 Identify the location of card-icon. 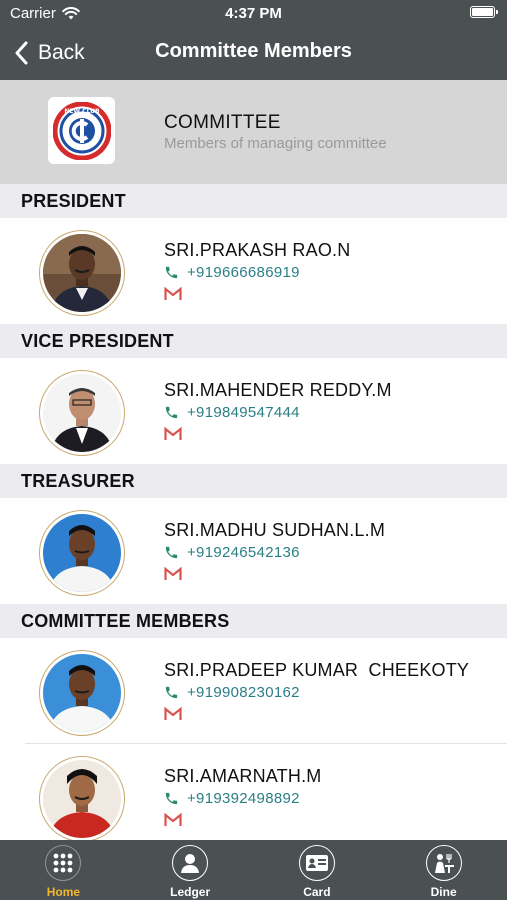
(316, 863).